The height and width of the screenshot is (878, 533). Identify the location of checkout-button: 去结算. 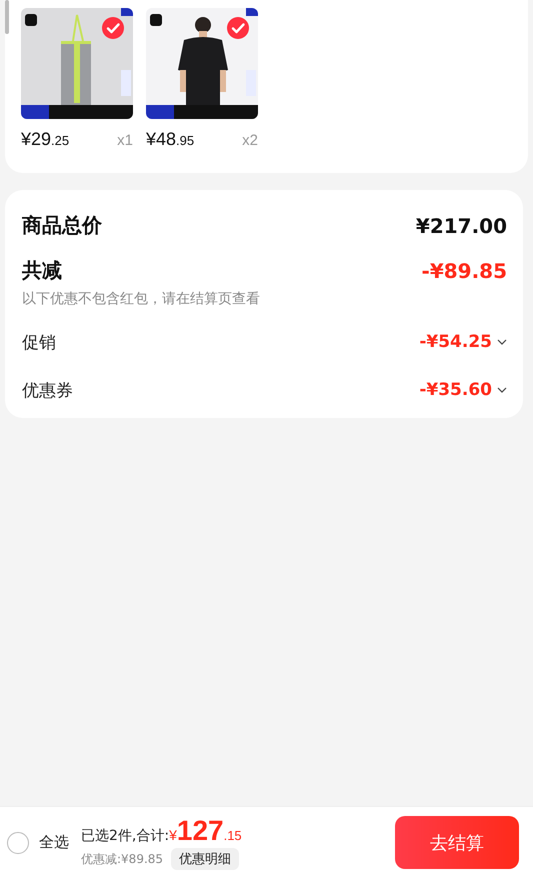
(457, 842).